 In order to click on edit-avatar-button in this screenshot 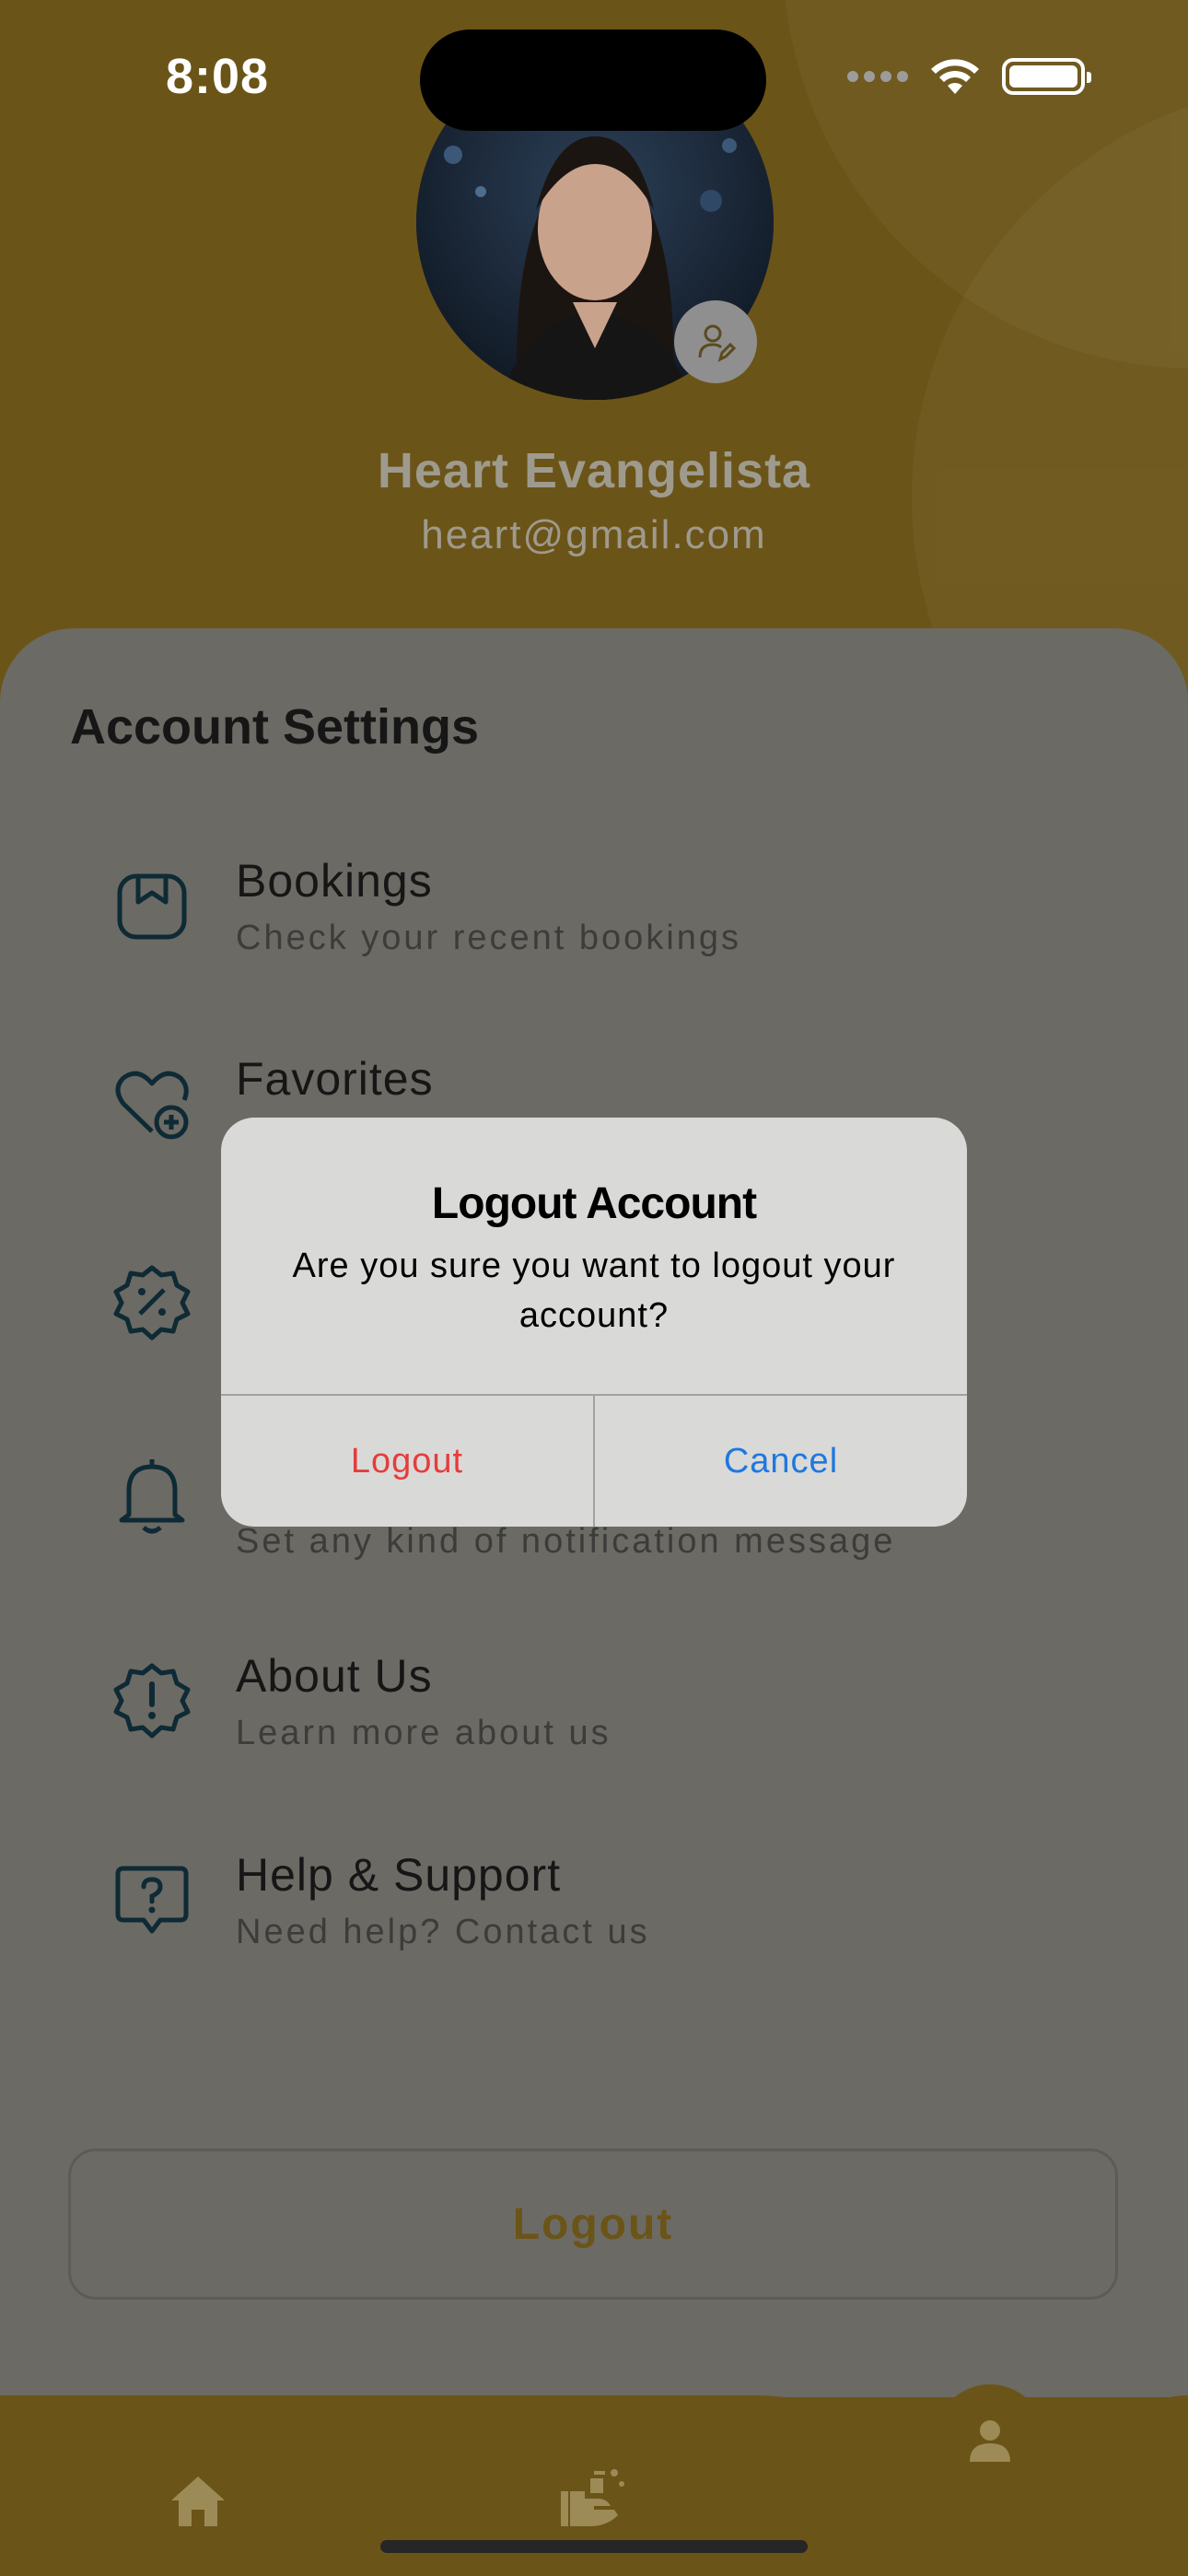, I will do `click(715, 341)`.